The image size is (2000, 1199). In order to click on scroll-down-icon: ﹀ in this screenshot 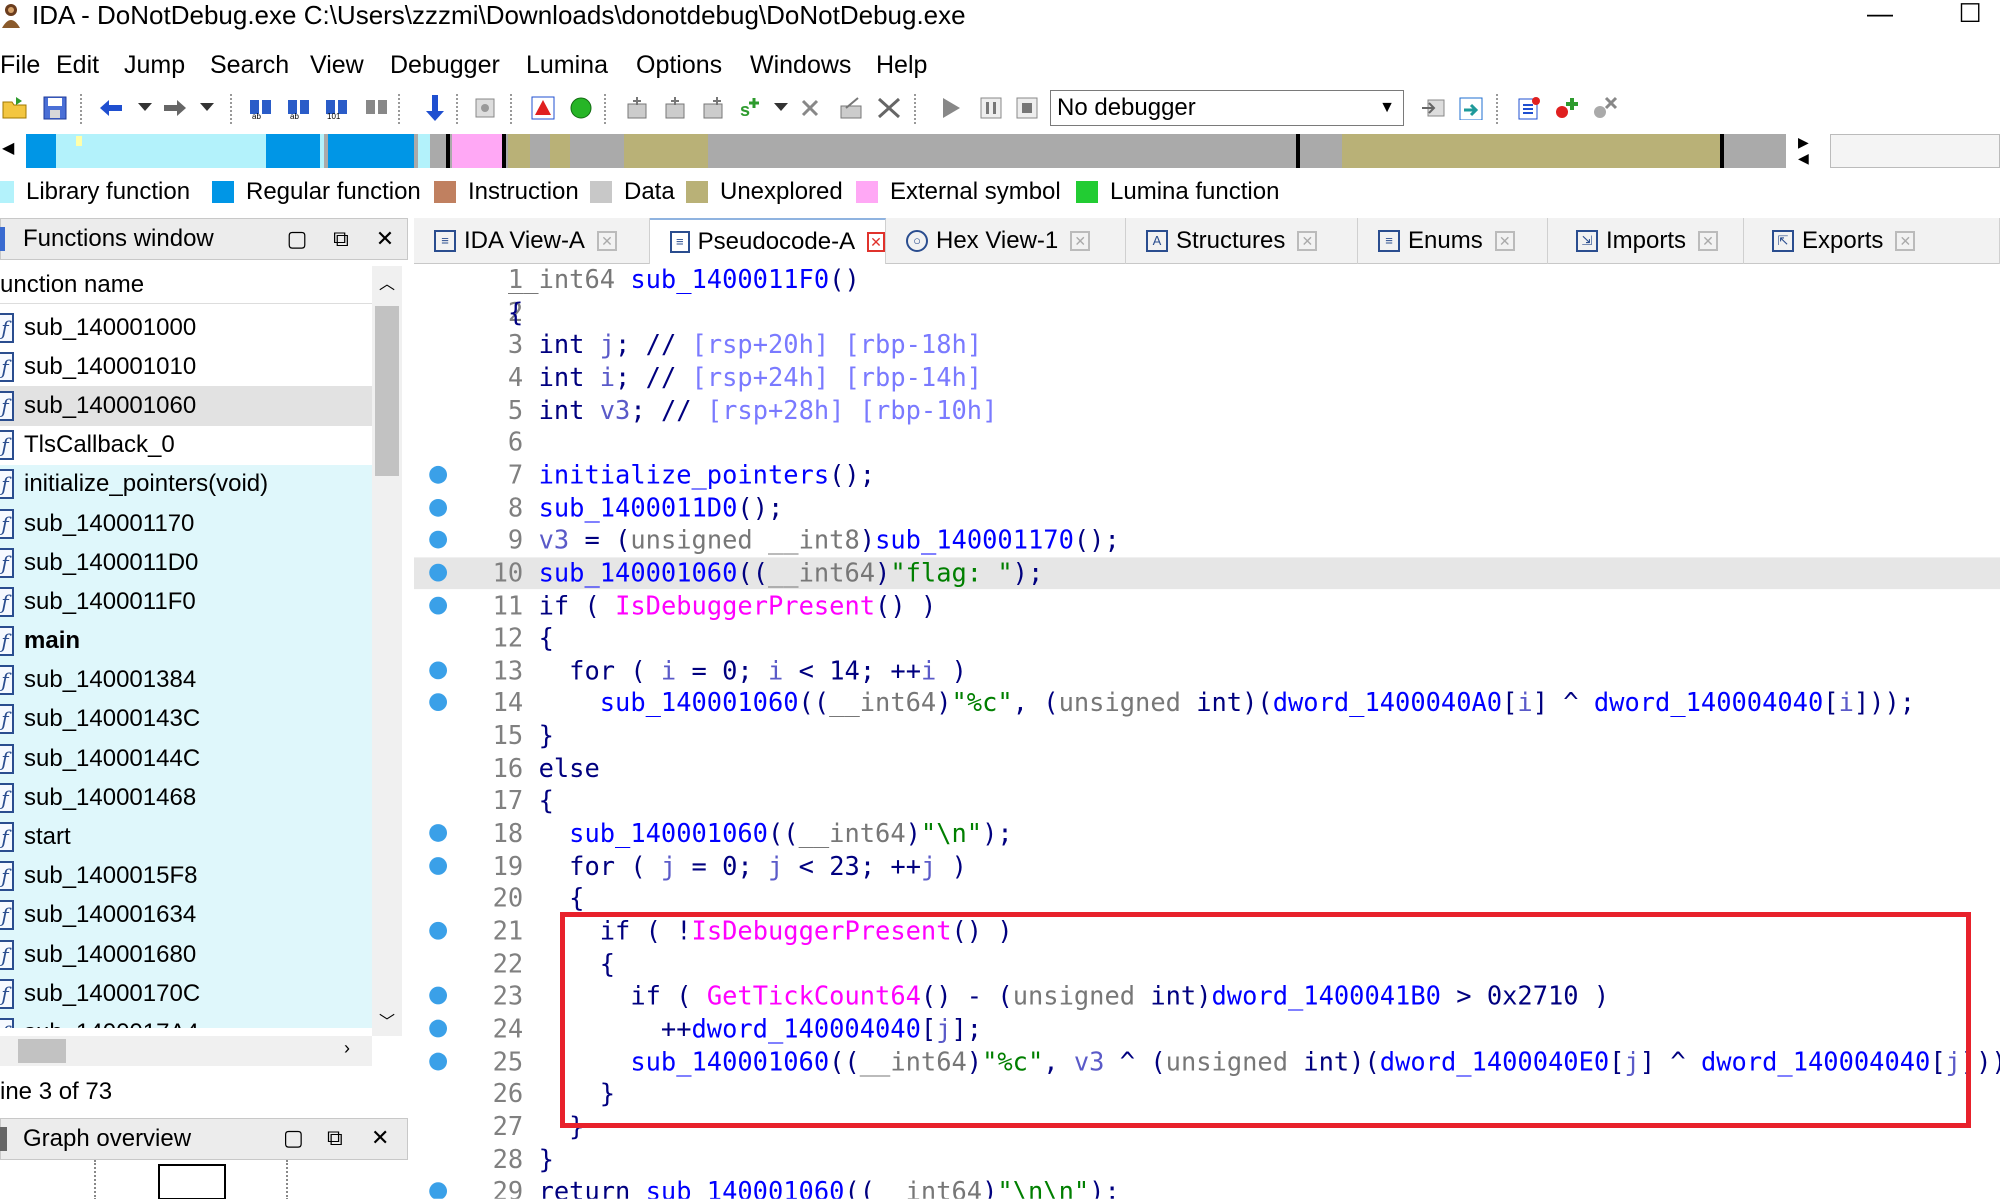, I will do `click(387, 1020)`.